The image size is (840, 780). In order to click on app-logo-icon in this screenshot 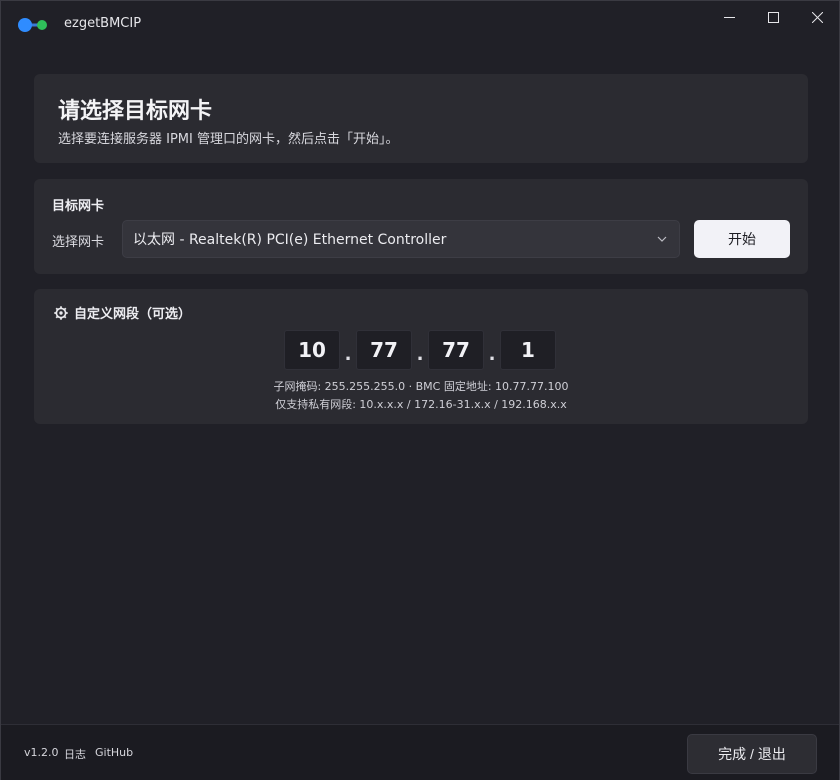, I will do `click(32, 25)`.